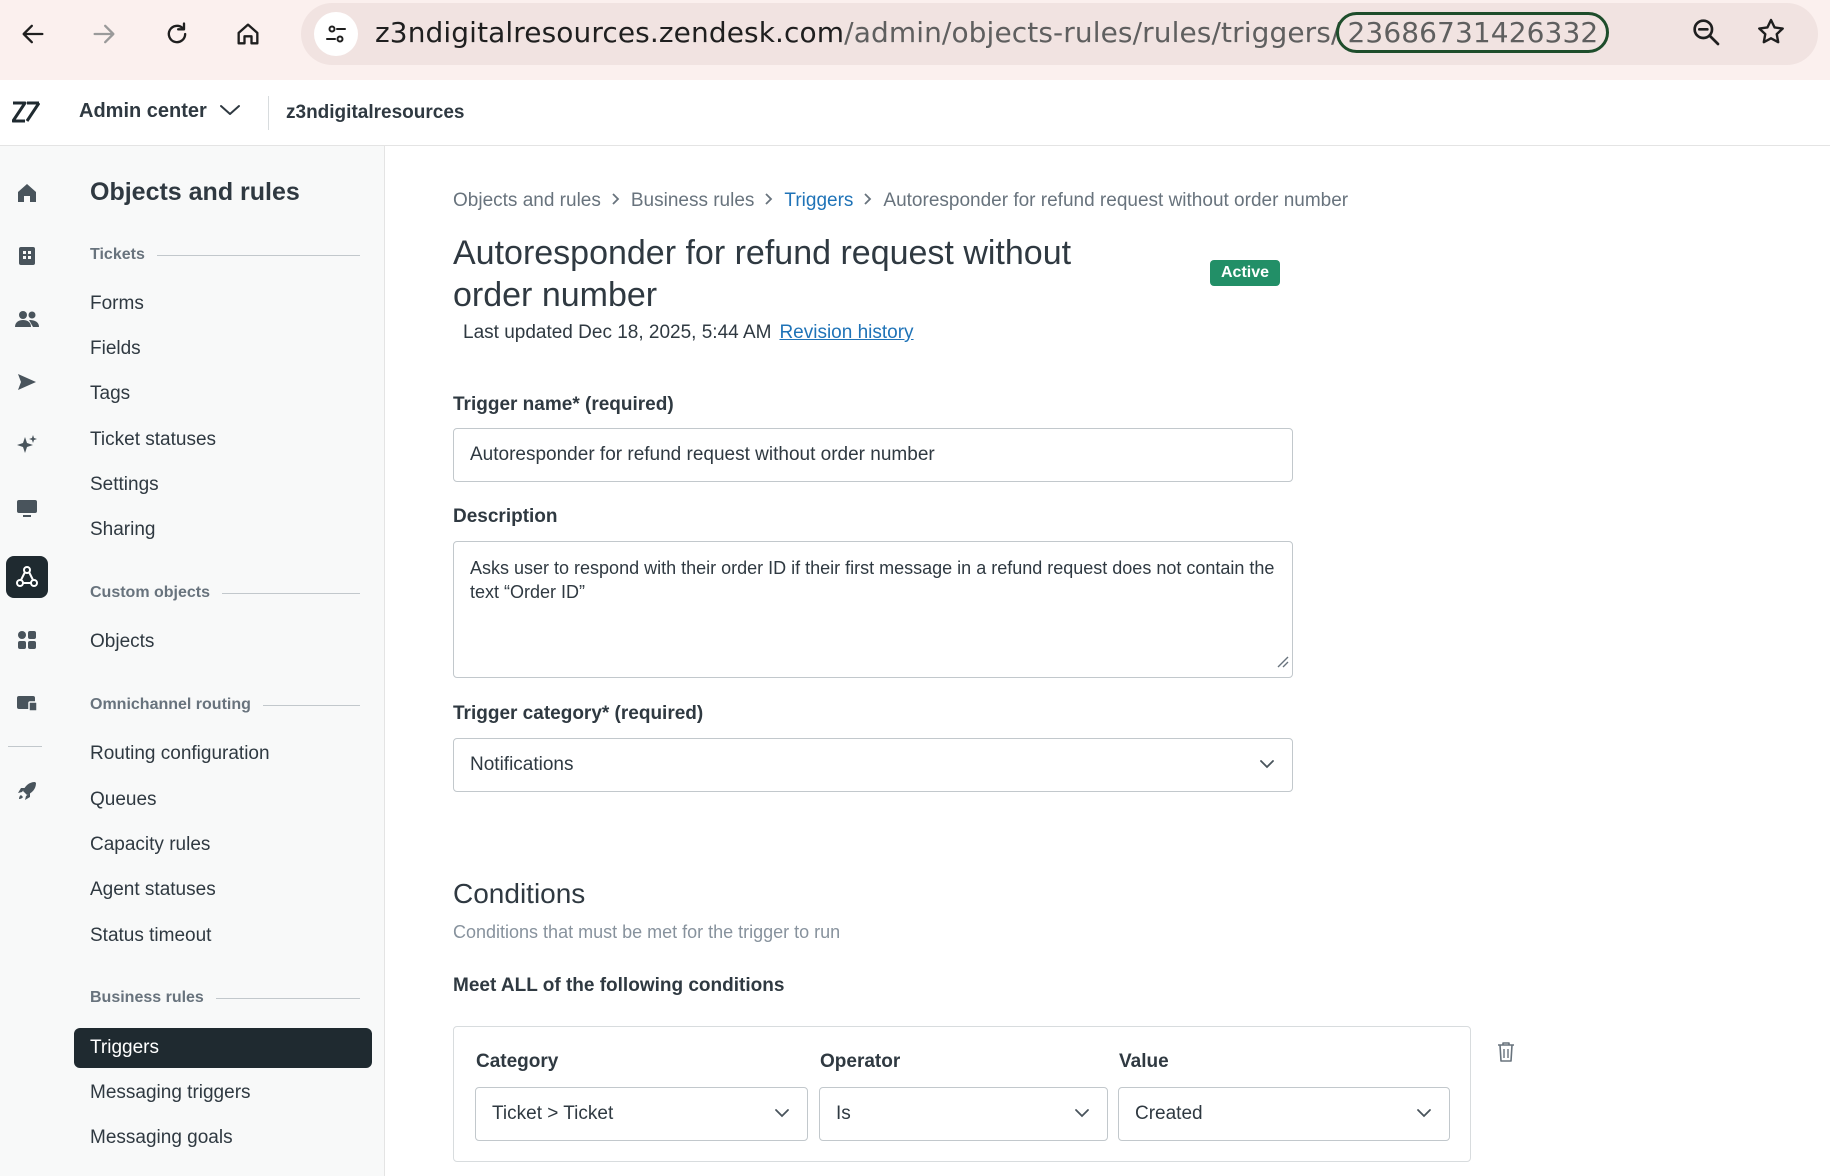 The width and height of the screenshot is (1830, 1176). What do you see at coordinates (223, 485) in the screenshot?
I see `sidebar-item-settings: Settings` at bounding box center [223, 485].